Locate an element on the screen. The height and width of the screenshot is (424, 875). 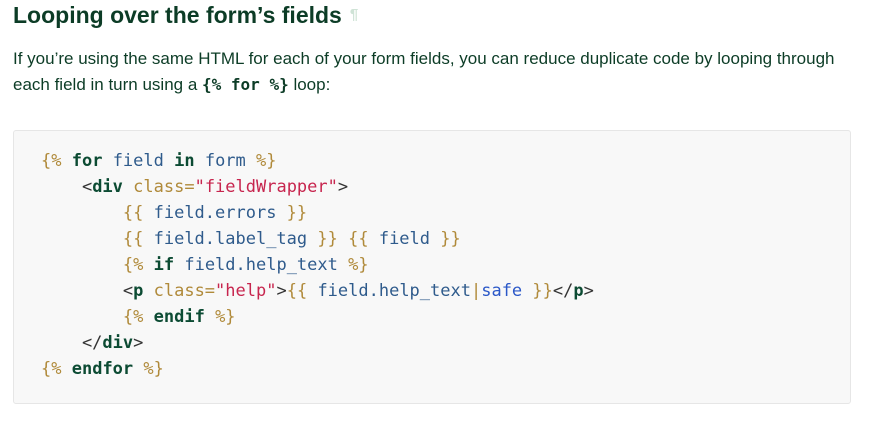
code-token-str: "fieldWrapper" is located at coordinates (266, 187).